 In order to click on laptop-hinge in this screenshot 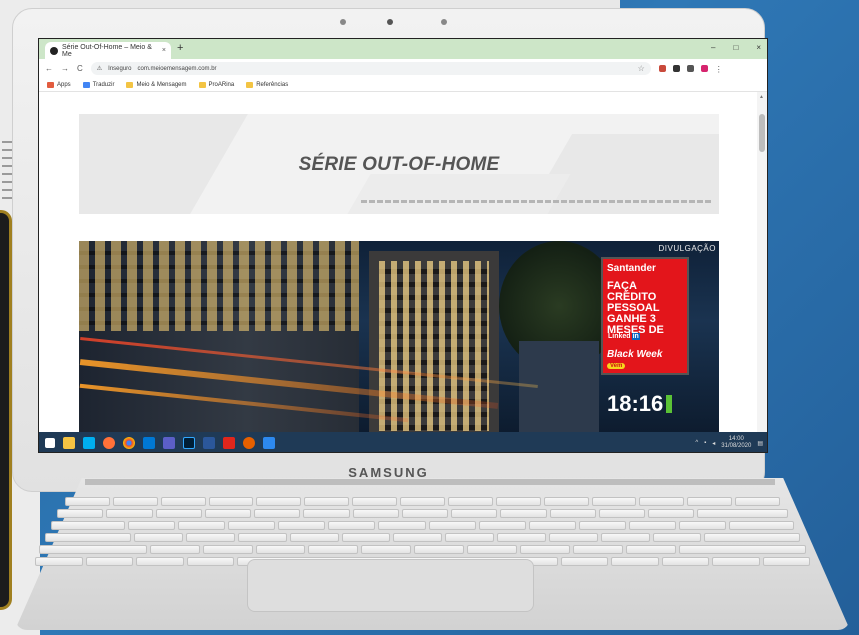, I will do `click(430, 482)`.